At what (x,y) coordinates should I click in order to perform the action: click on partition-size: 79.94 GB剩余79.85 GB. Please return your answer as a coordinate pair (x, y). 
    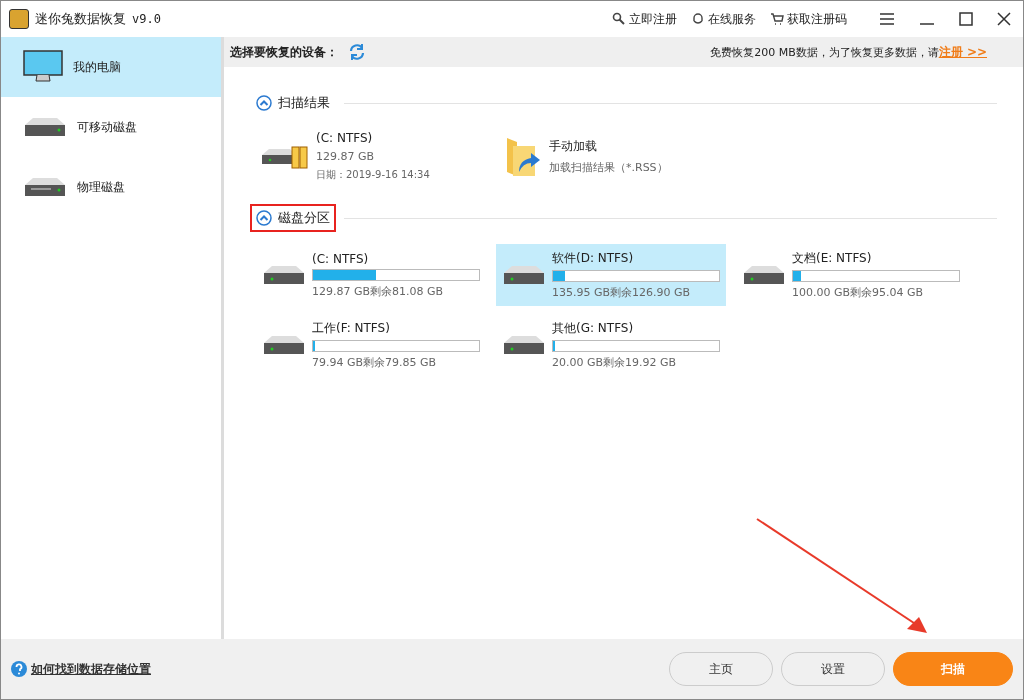
    Looking at the image, I should click on (375, 362).